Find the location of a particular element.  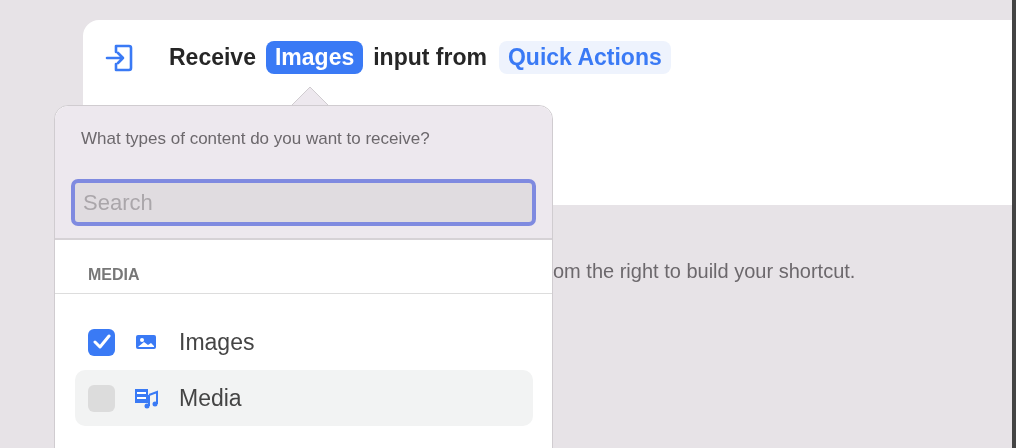

item-label: Media is located at coordinates (210, 398).